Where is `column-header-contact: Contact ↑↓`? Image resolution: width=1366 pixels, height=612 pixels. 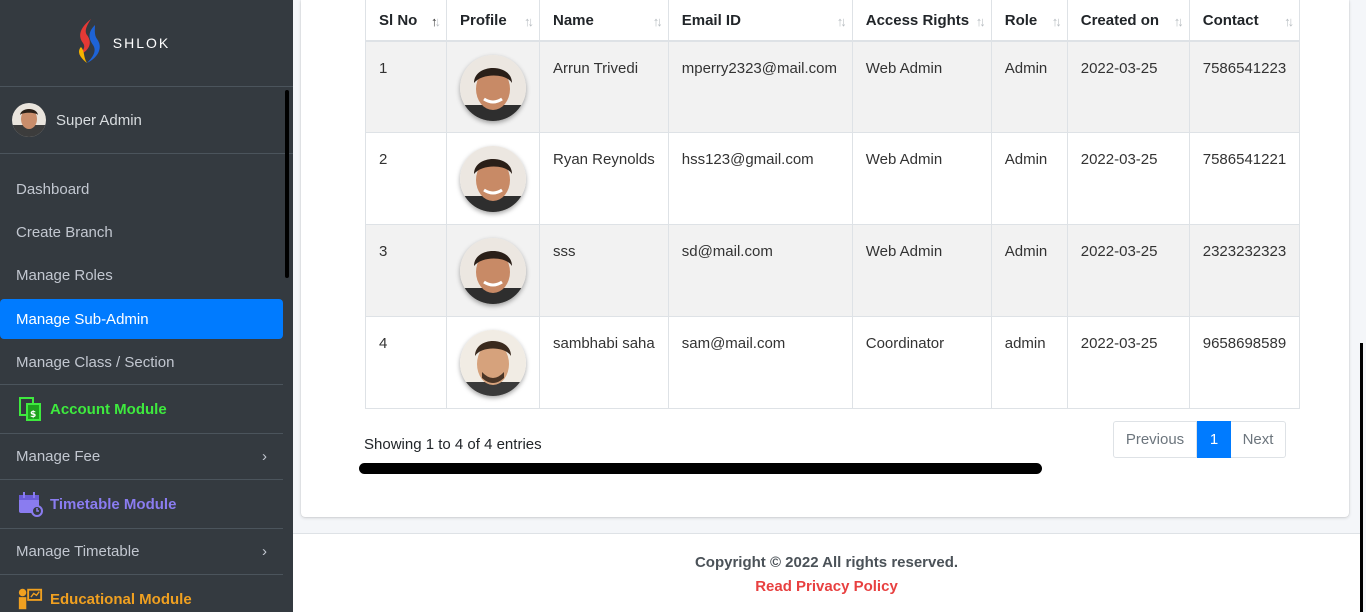
column-header-contact: Contact ↑↓ is located at coordinates (1244, 21).